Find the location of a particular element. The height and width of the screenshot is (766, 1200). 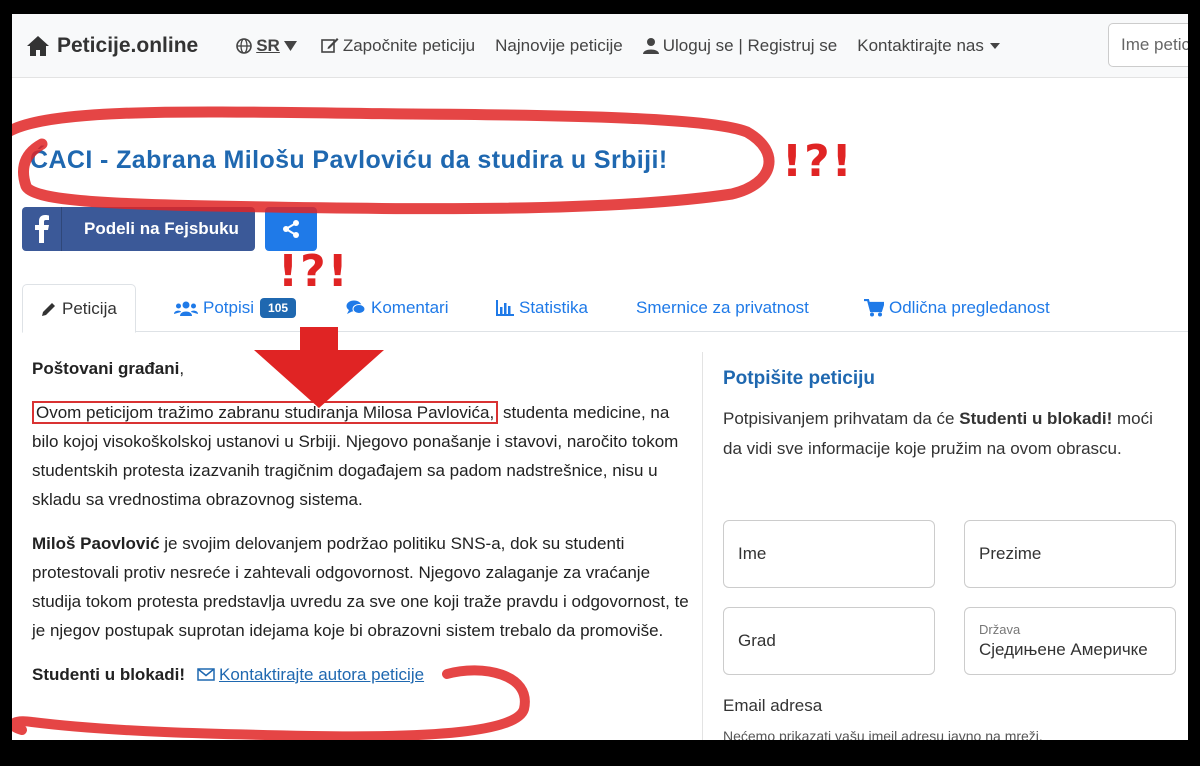

facebook-icon is located at coordinates (42, 229).